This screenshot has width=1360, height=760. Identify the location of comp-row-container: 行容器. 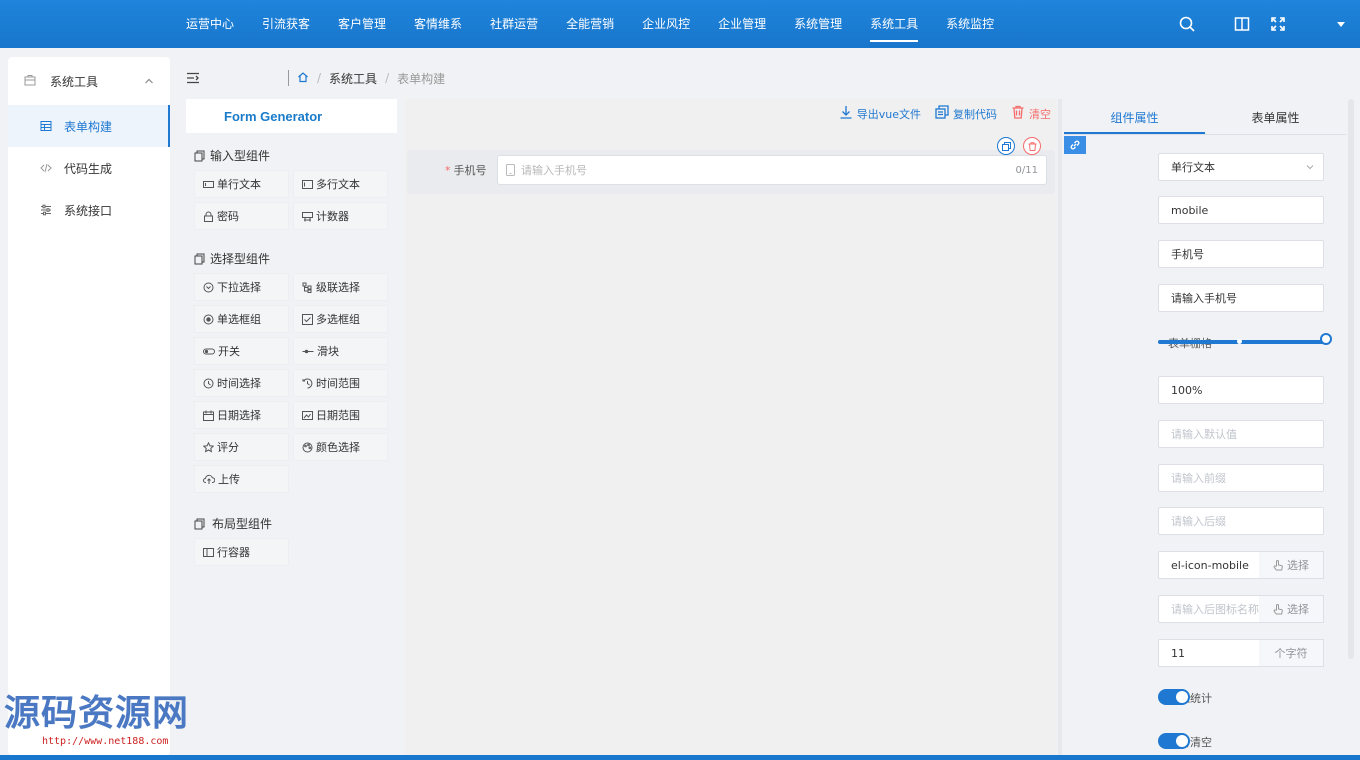
(241, 552).